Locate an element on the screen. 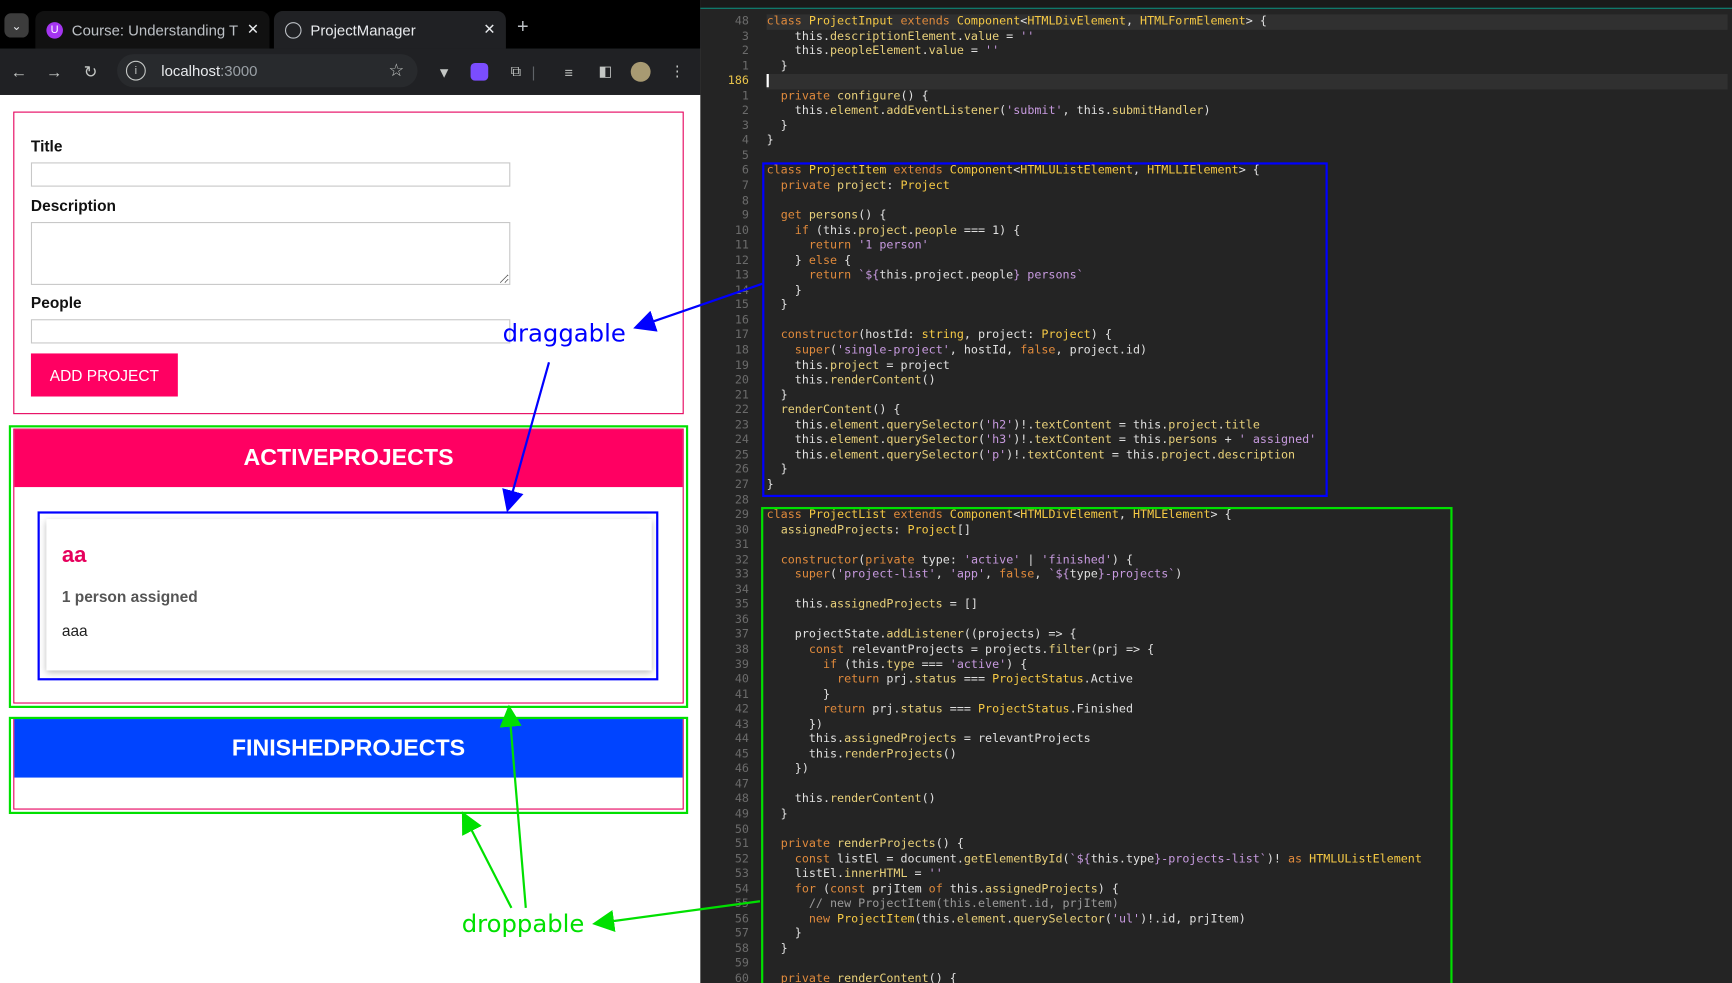 This screenshot has height=983, width=1732. line-number: 44 is located at coordinates (741, 739).